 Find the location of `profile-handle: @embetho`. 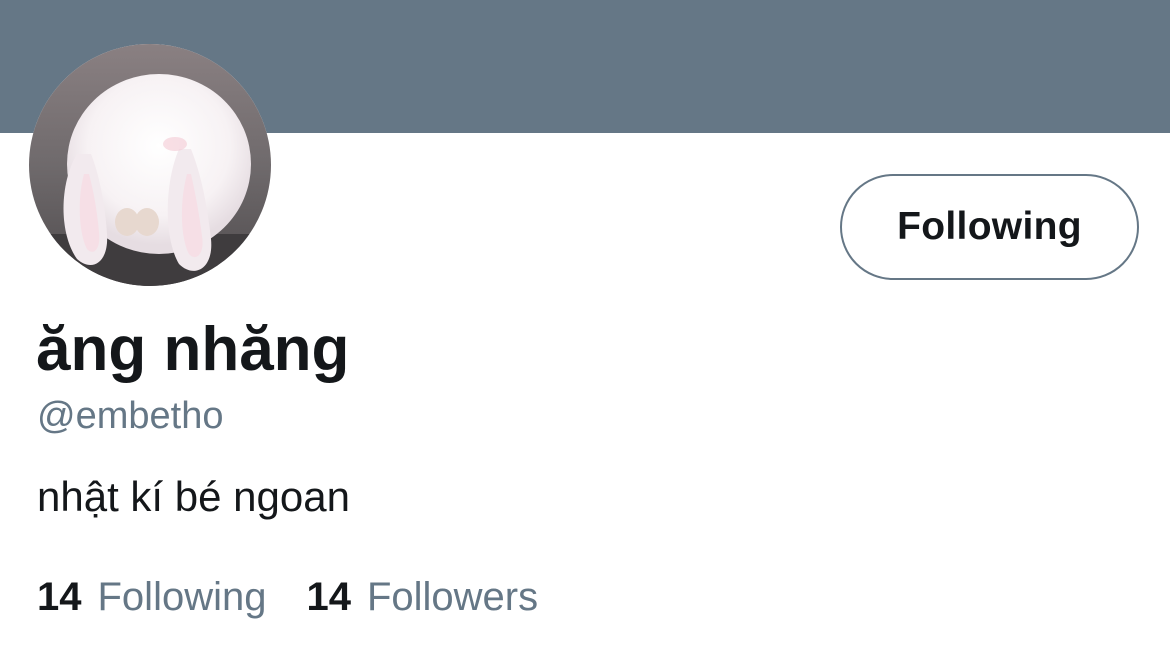

profile-handle: @embetho is located at coordinates (130, 416).